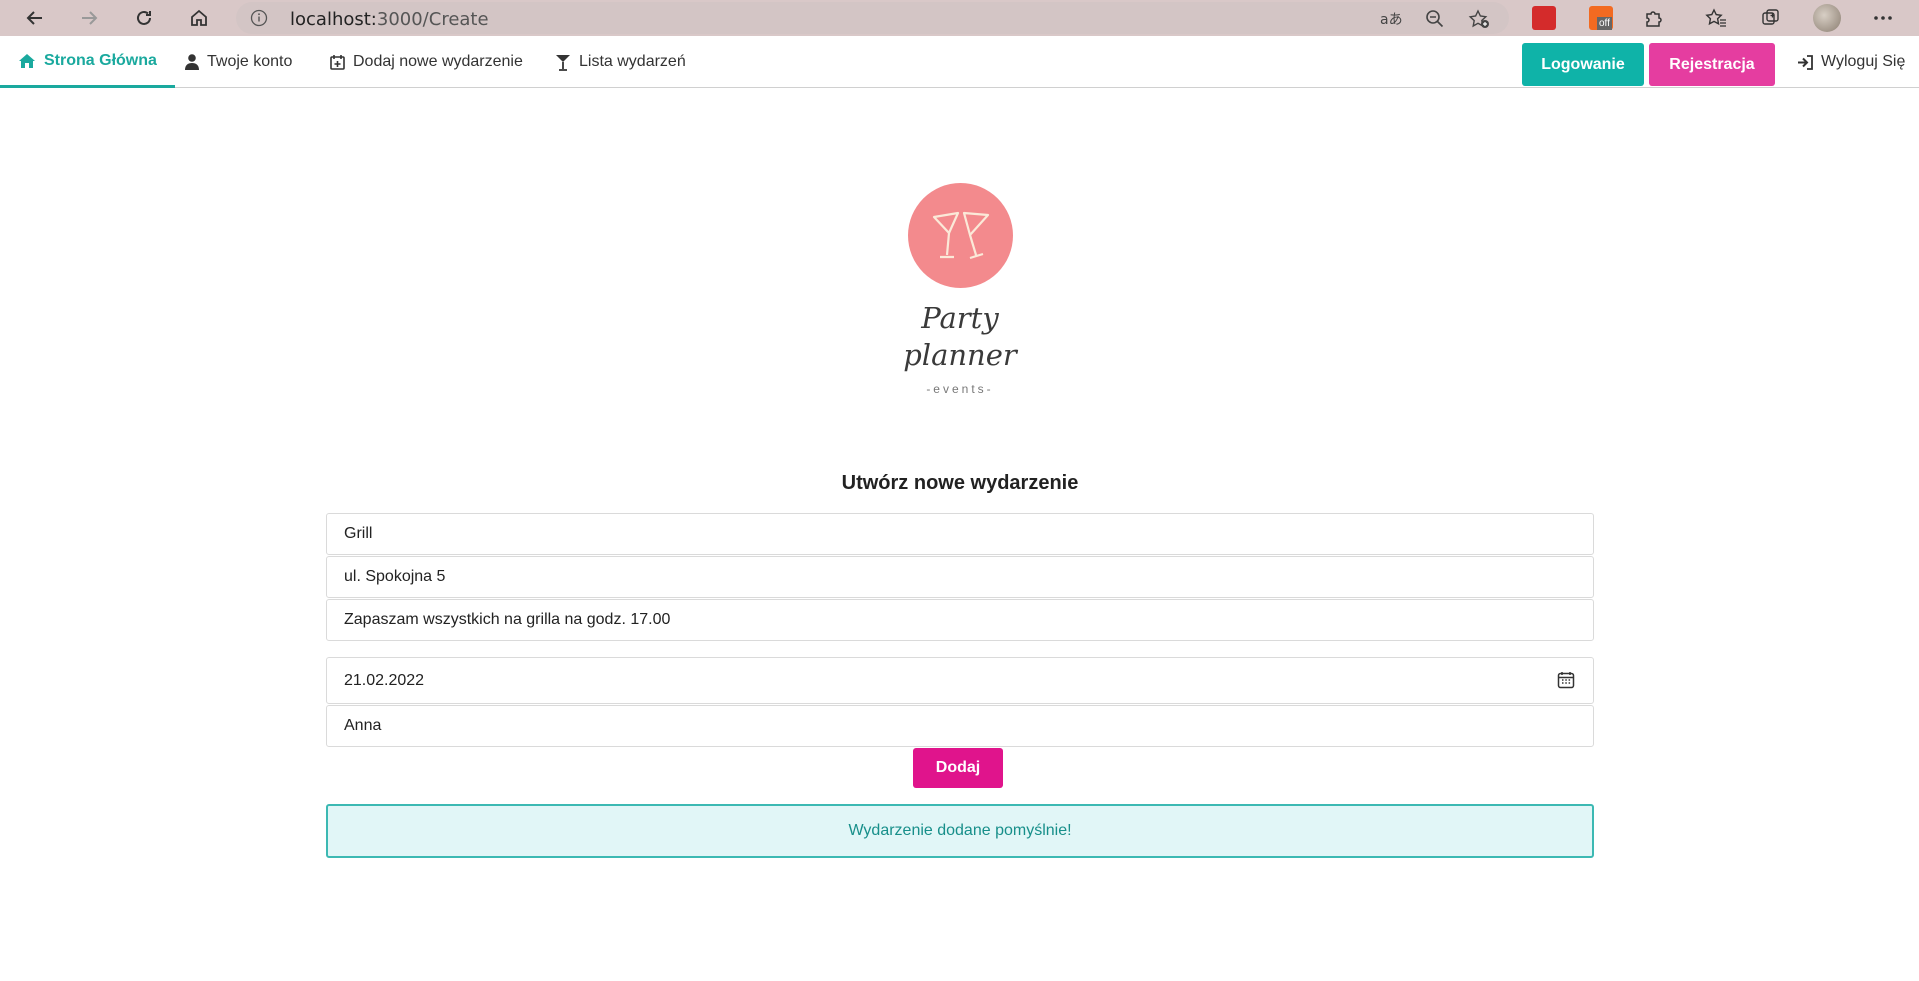 This screenshot has height=981, width=1919. What do you see at coordinates (192, 62) in the screenshot?
I see `user-icon` at bounding box center [192, 62].